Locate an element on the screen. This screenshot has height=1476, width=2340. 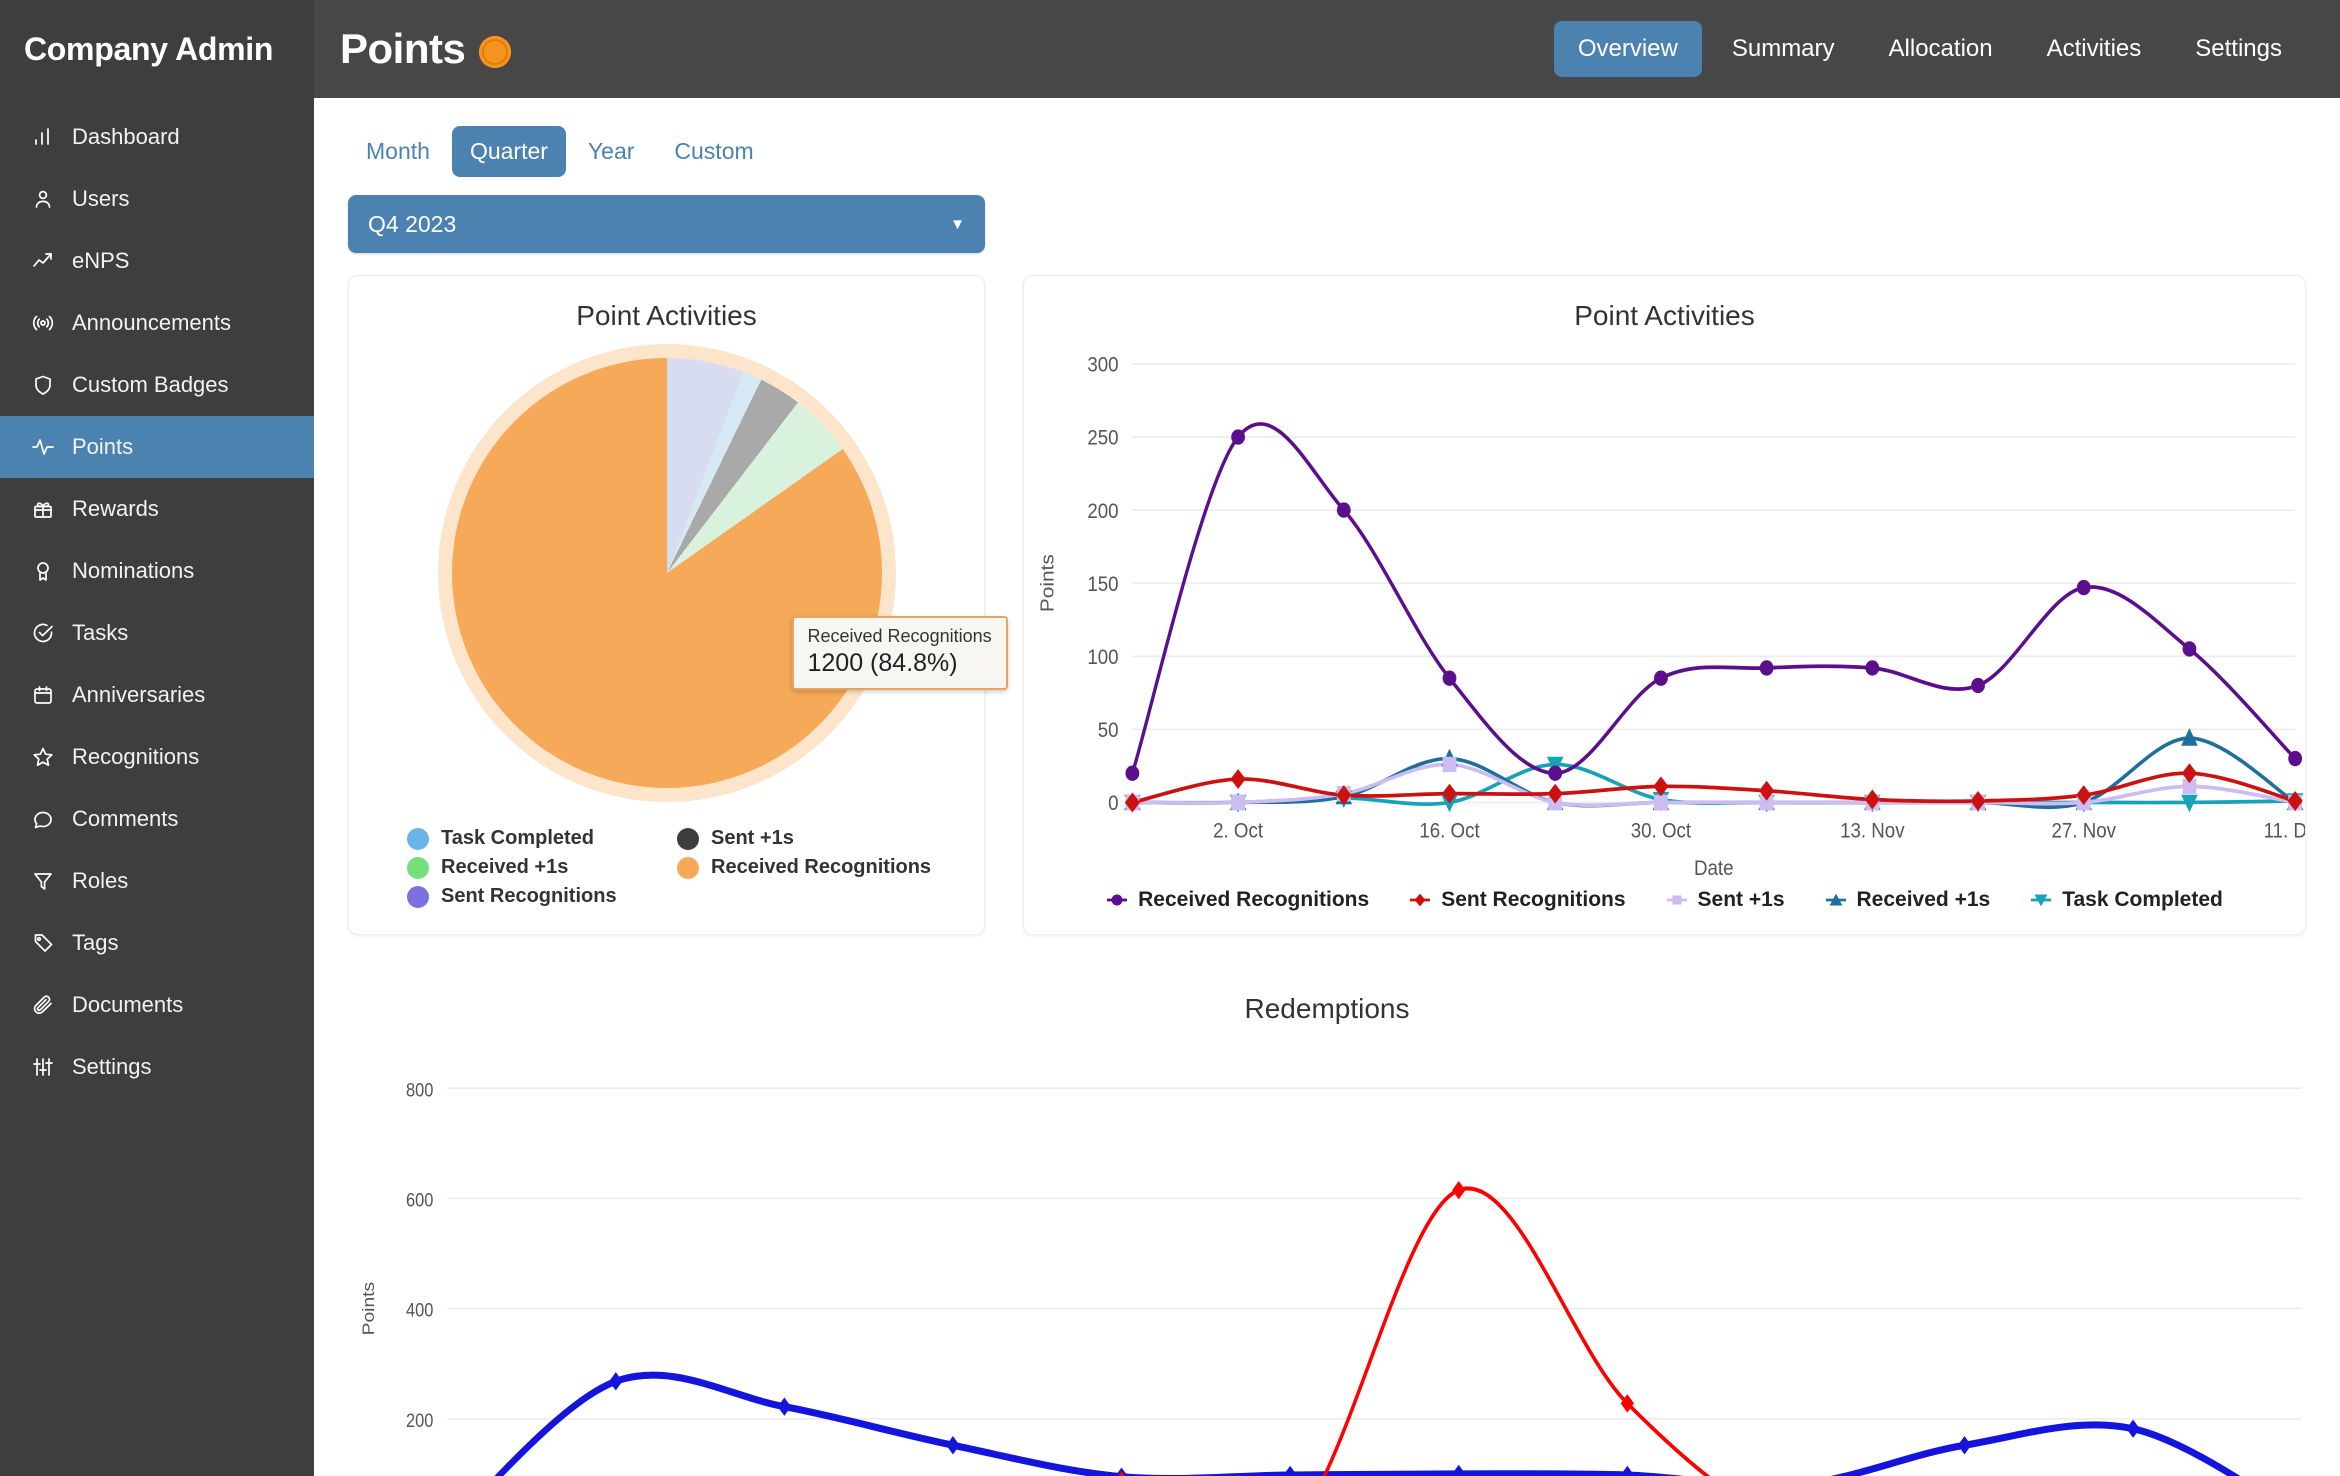
pie-chart-title: Point Activities is located at coordinates (666, 315).